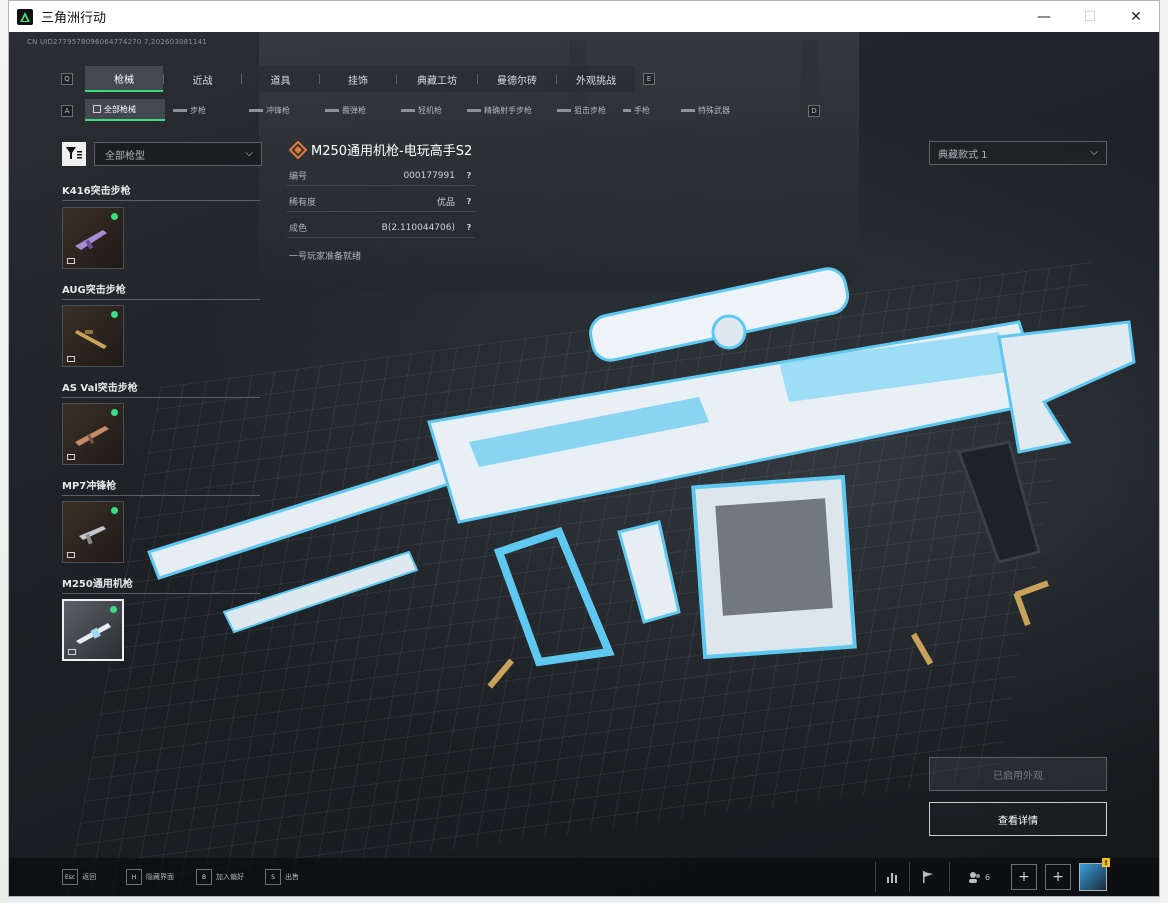 The width and height of the screenshot is (1168, 903). What do you see at coordinates (332, 110) in the screenshot?
I see `shotgun-icon` at bounding box center [332, 110].